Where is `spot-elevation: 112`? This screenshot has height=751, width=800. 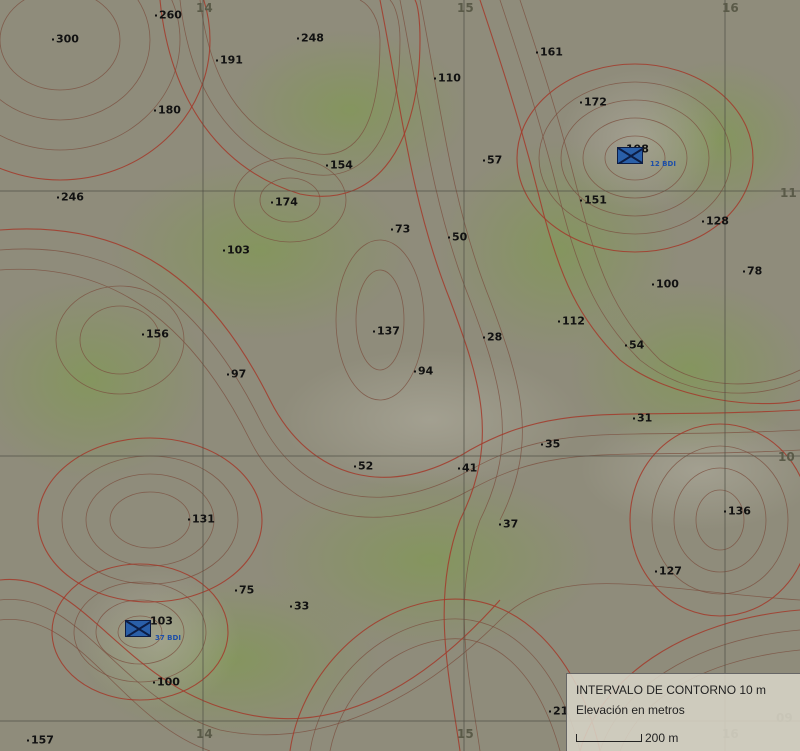
spot-elevation: 112 is located at coordinates (571, 321).